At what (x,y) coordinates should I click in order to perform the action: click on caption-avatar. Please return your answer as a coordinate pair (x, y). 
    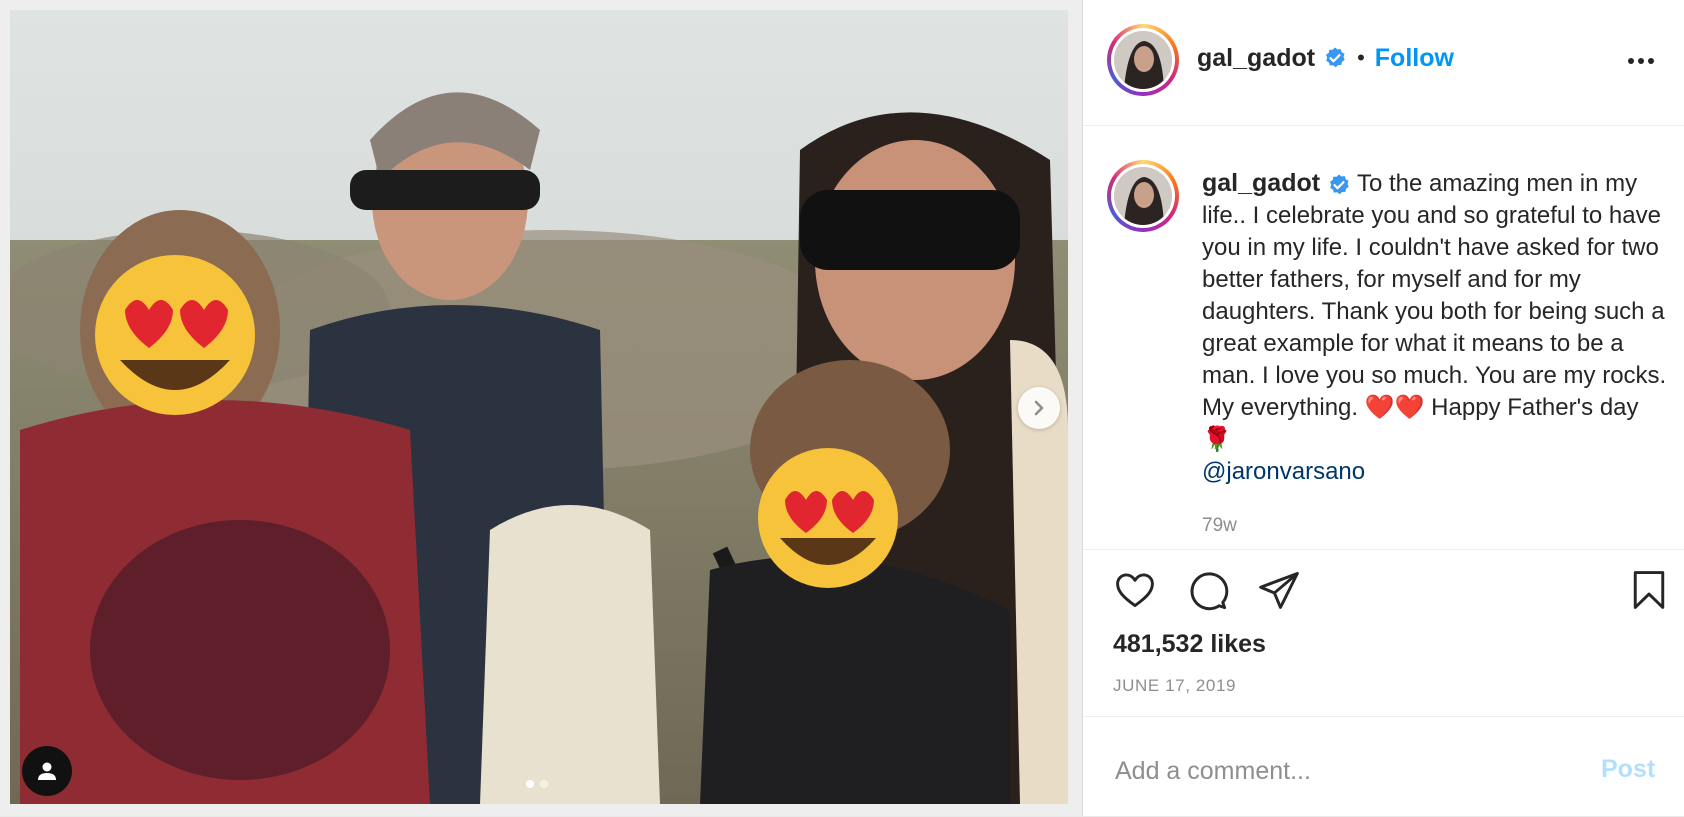
    Looking at the image, I should click on (1143, 196).